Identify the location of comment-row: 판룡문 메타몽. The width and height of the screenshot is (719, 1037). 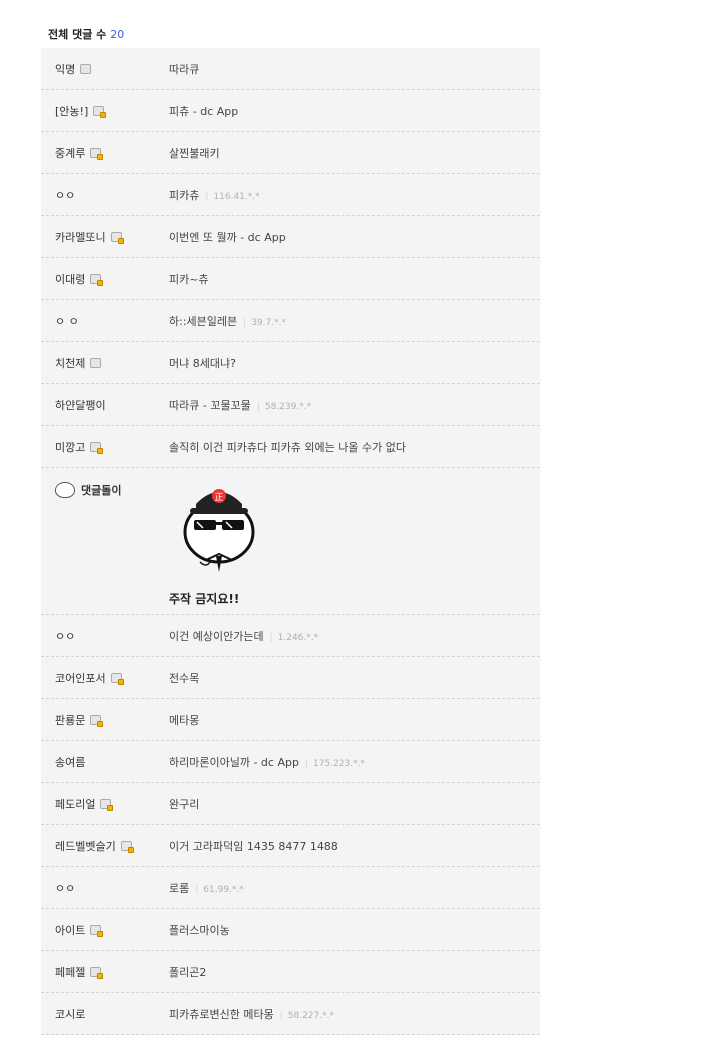
(290, 720).